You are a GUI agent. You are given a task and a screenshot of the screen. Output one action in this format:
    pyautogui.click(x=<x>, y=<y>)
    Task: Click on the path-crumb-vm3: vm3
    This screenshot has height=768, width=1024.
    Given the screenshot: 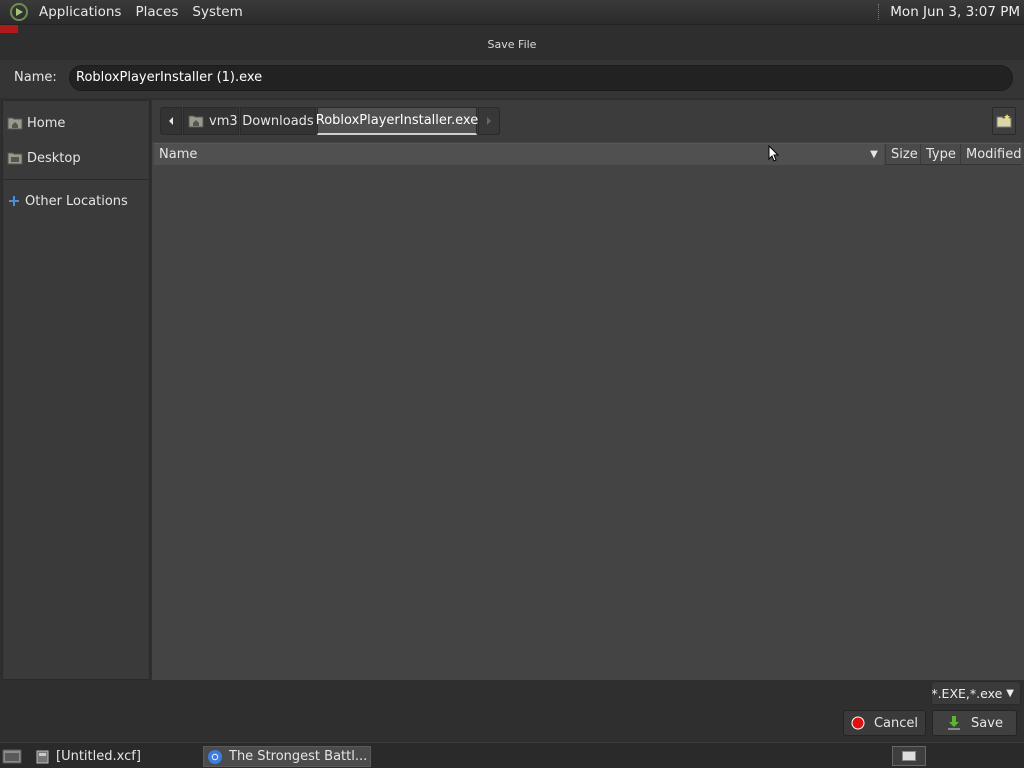 What is the action you would take?
    pyautogui.click(x=211, y=121)
    